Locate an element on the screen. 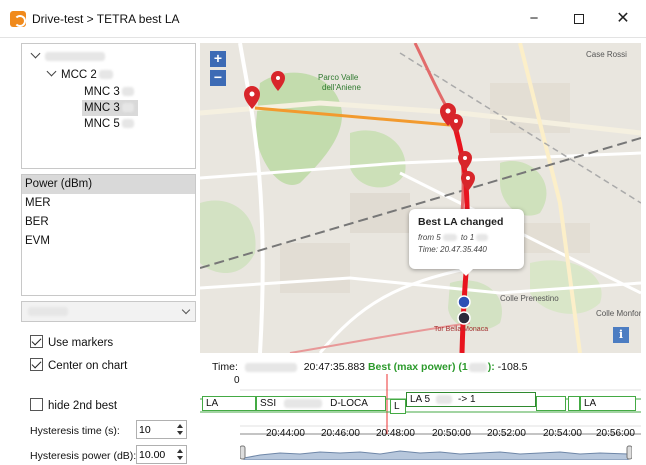 The width and height of the screenshot is (646, 465). tree-item-root is located at coordinates (67, 56).